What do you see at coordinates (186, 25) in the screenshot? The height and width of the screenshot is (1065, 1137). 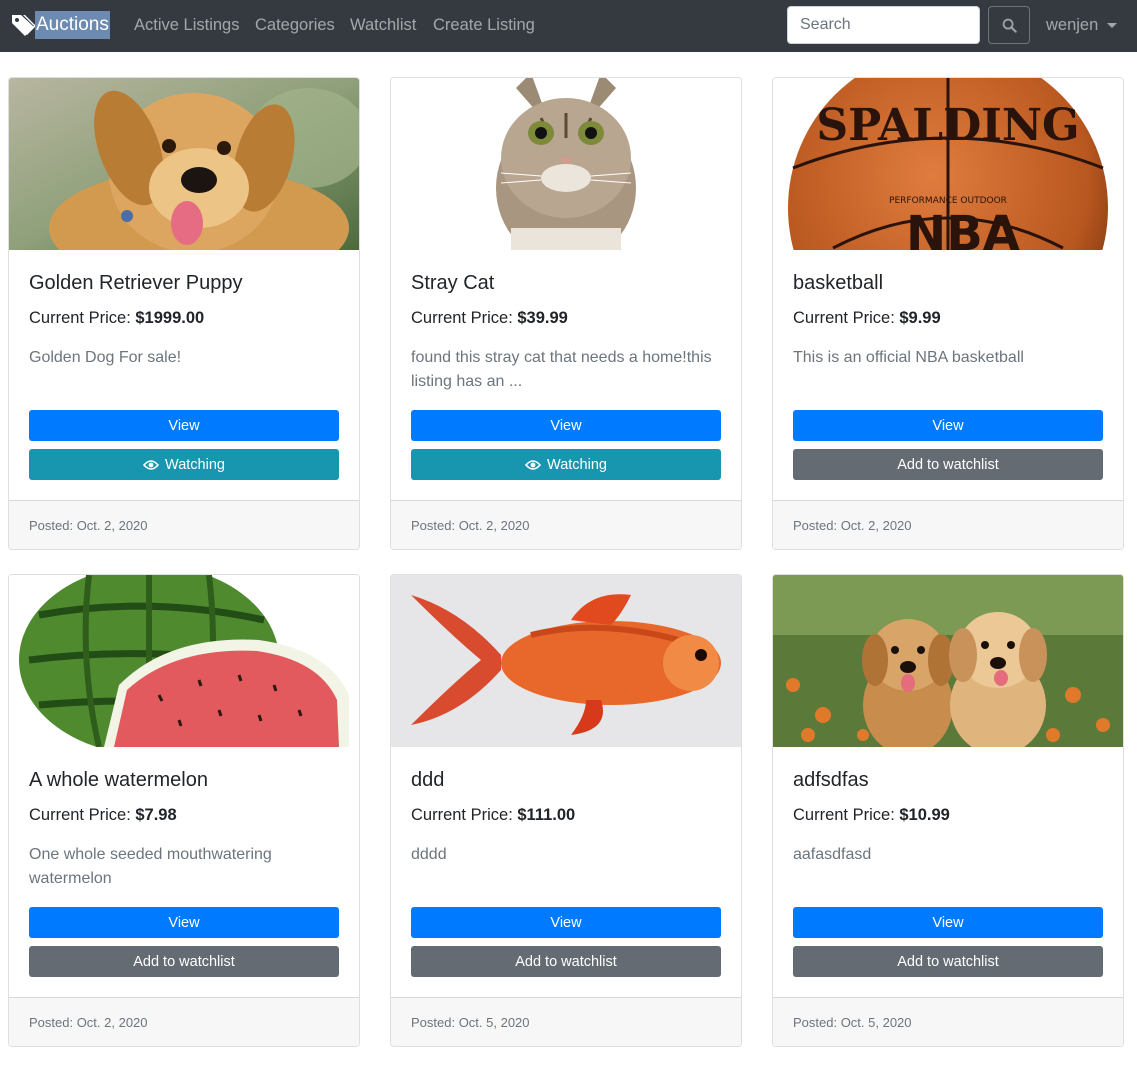 I see `nav-active-listings: Active Listings` at bounding box center [186, 25].